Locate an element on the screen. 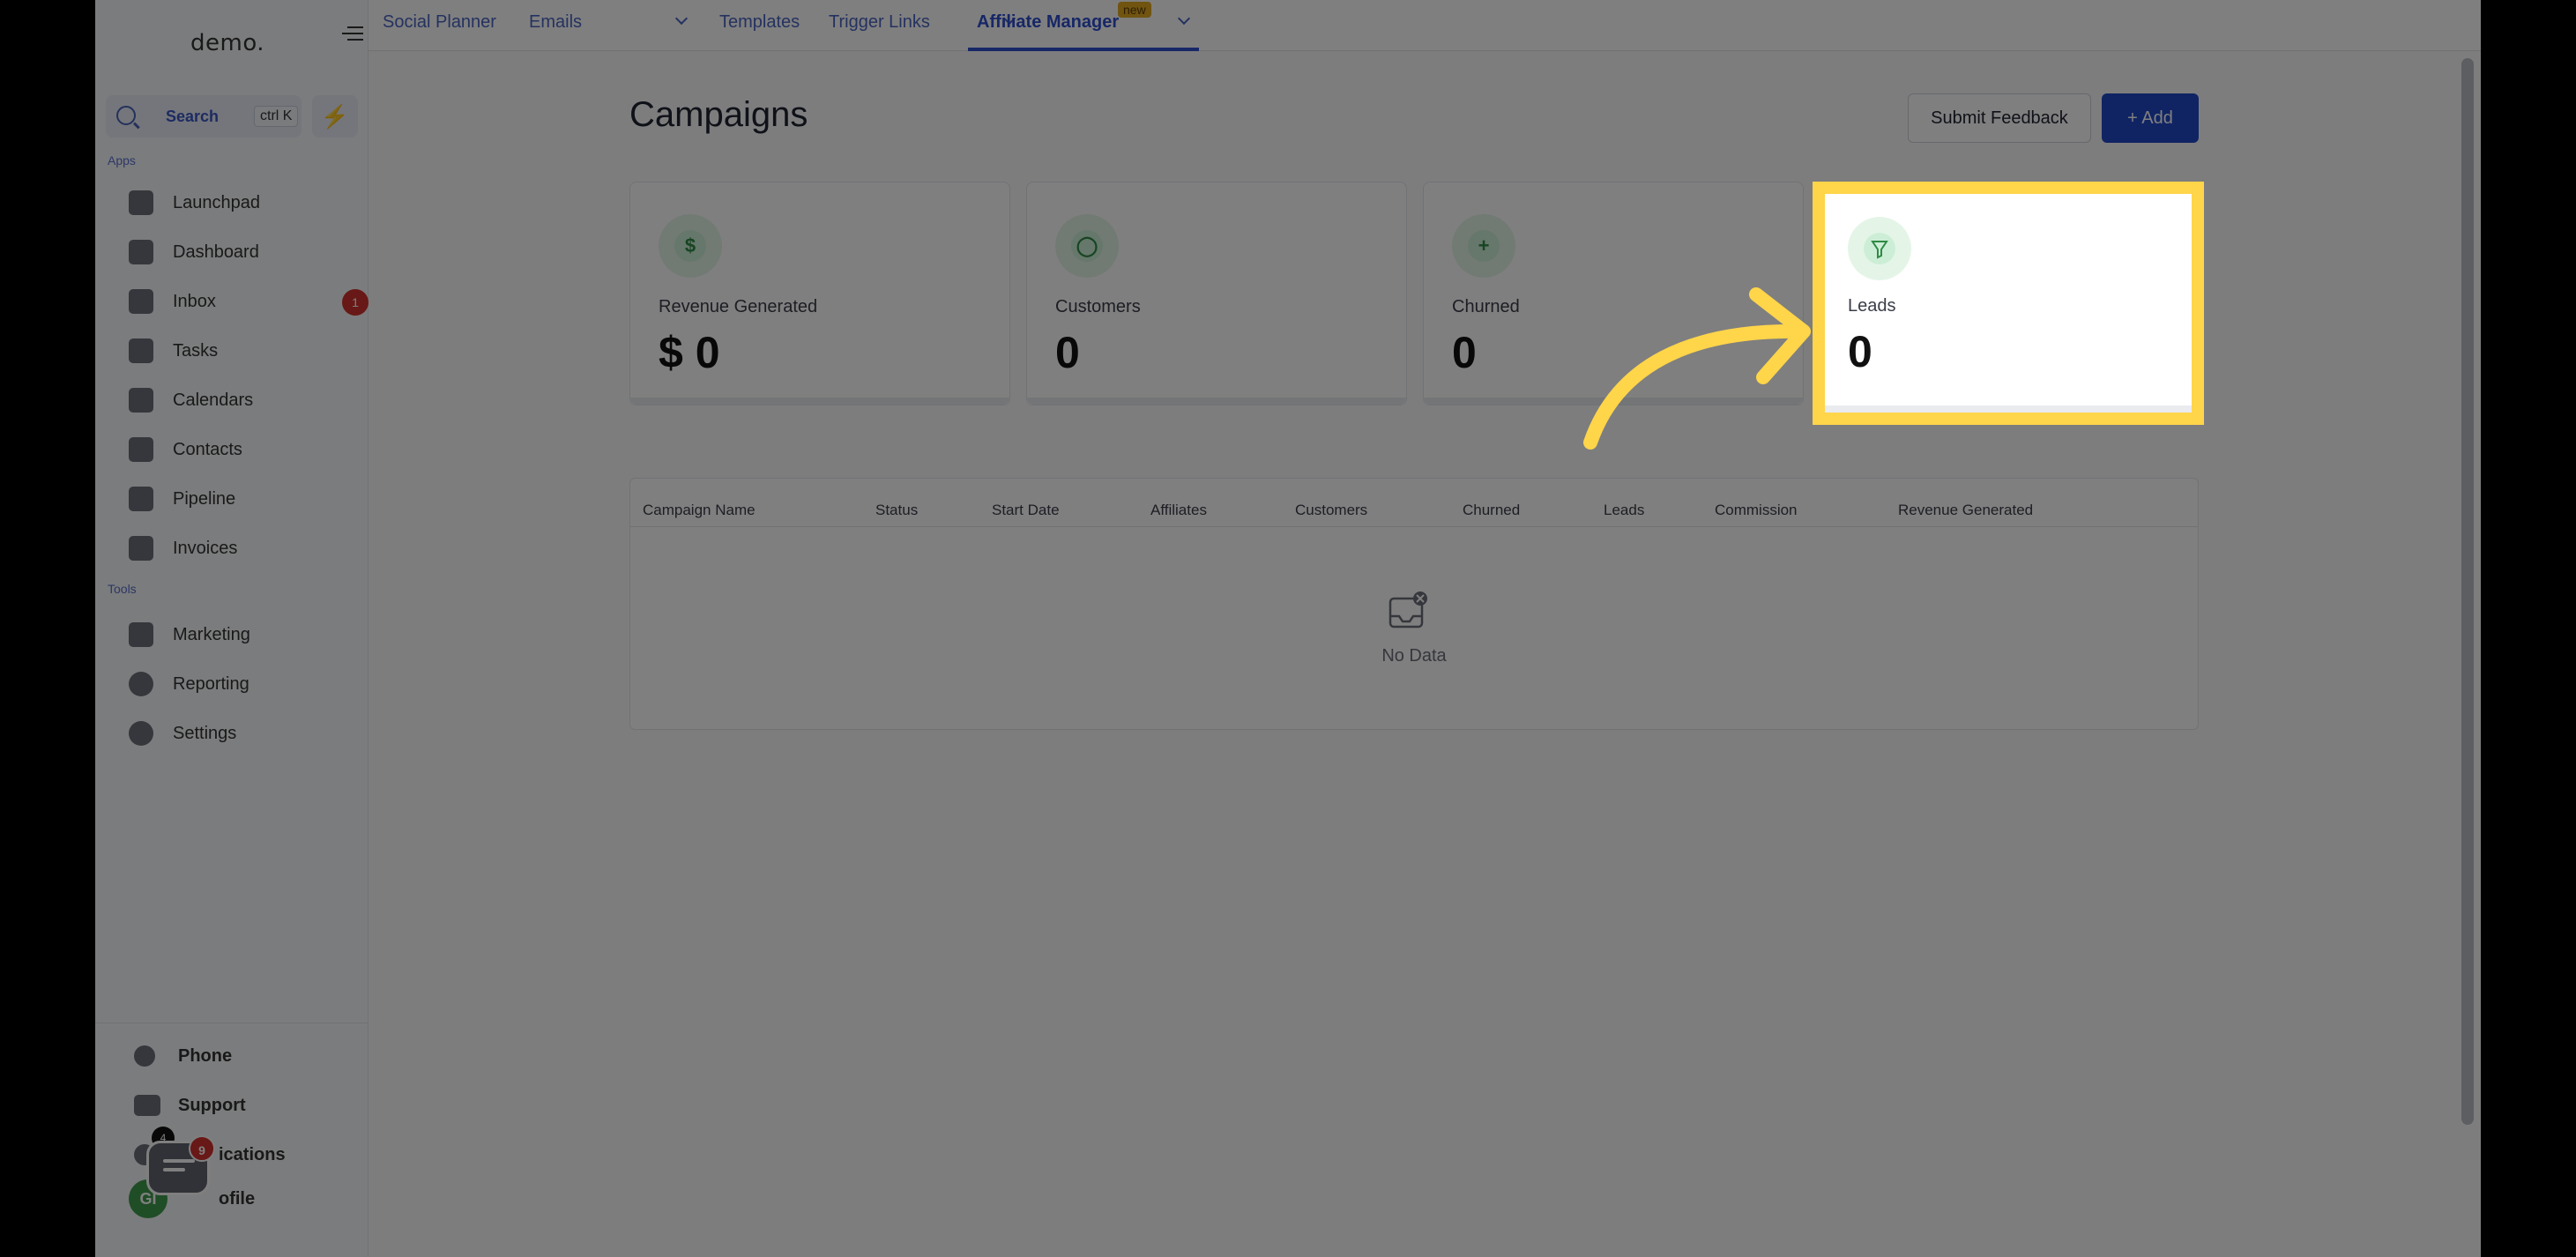 This screenshot has width=2576, height=1257. clipboard-icon is located at coordinates (141, 350).